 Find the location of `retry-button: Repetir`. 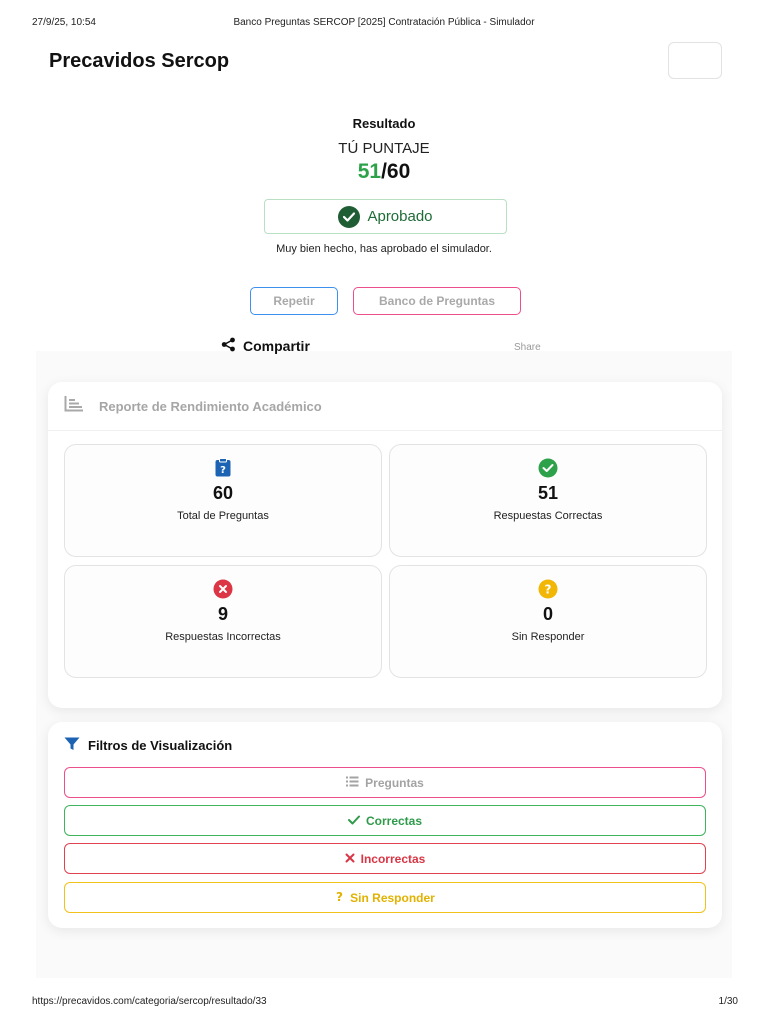

retry-button: Repetir is located at coordinates (294, 301).